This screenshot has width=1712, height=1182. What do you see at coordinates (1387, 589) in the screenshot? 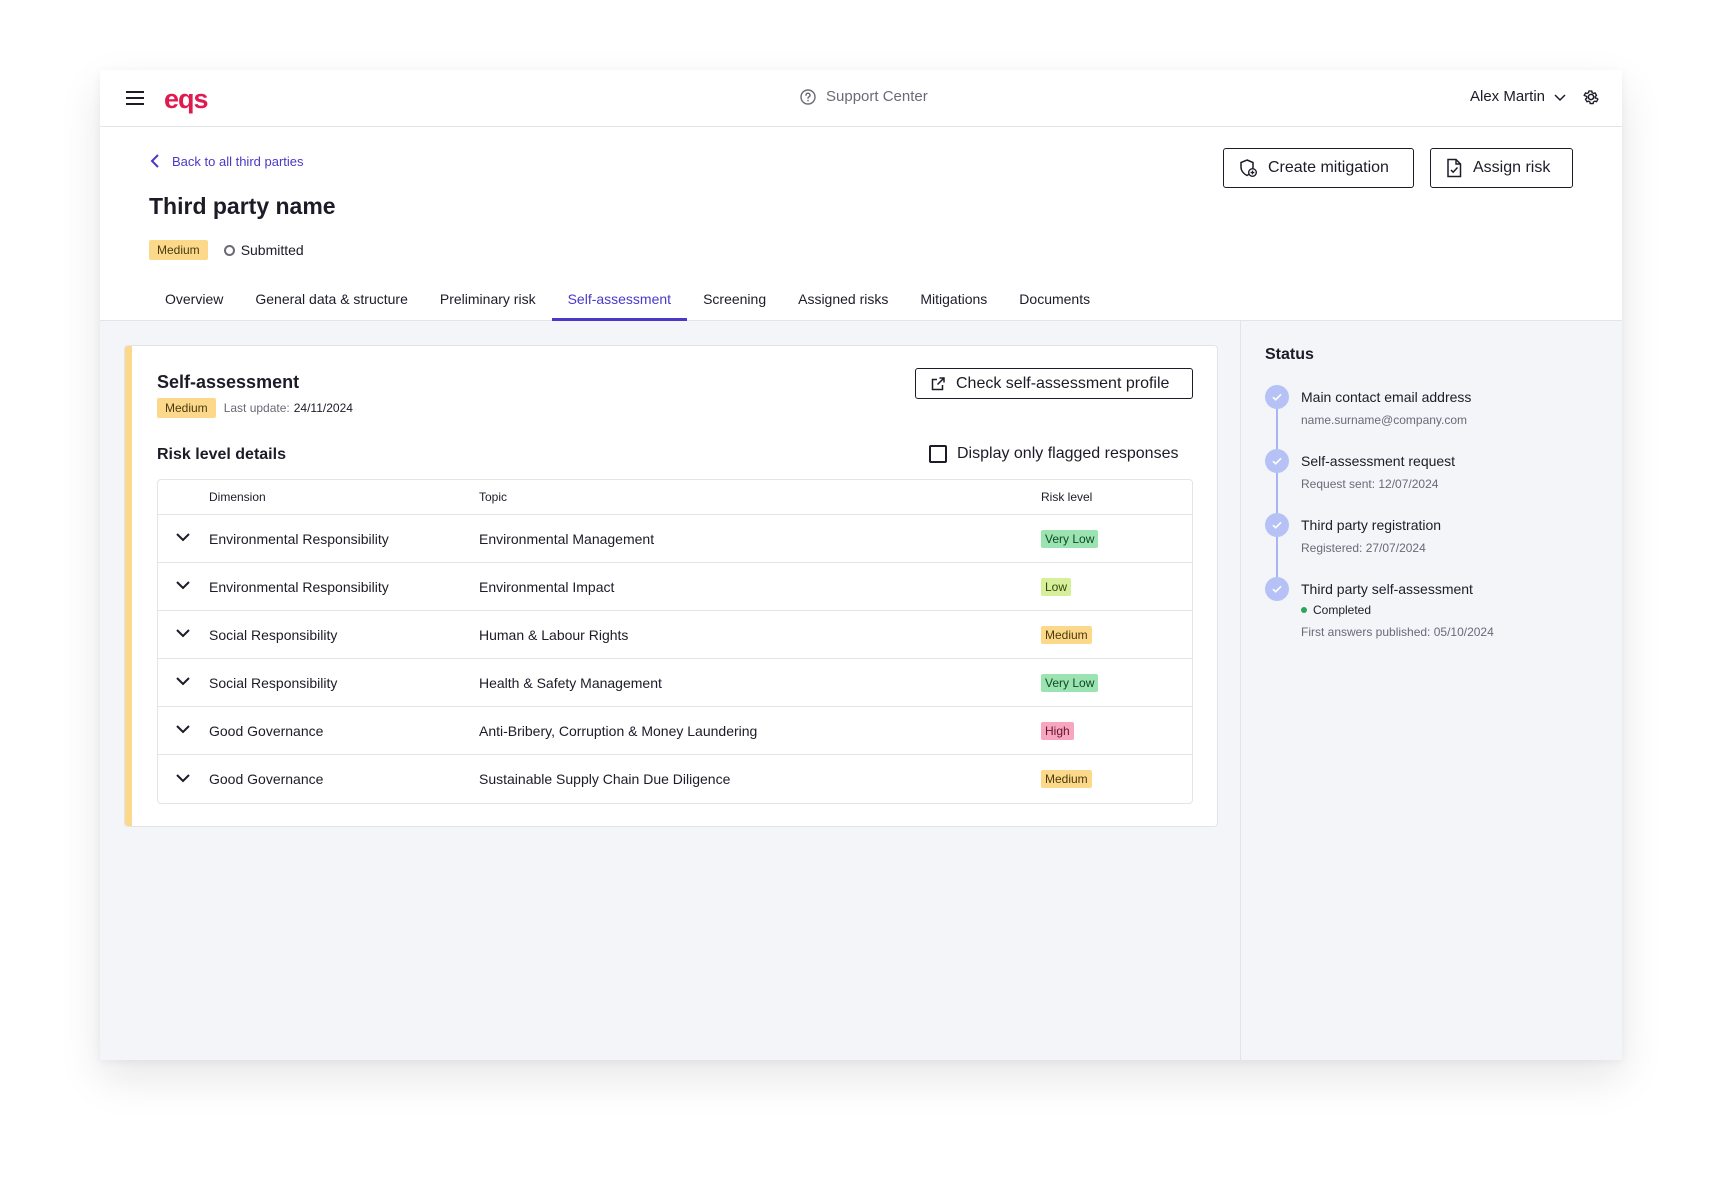
I see `step-label: Third party self-assessment` at bounding box center [1387, 589].